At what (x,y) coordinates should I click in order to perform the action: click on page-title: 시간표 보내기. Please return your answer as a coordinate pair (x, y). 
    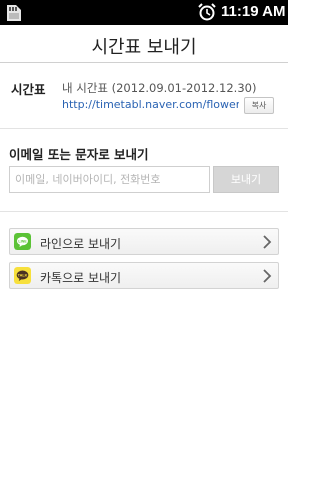
    Looking at the image, I should click on (144, 47).